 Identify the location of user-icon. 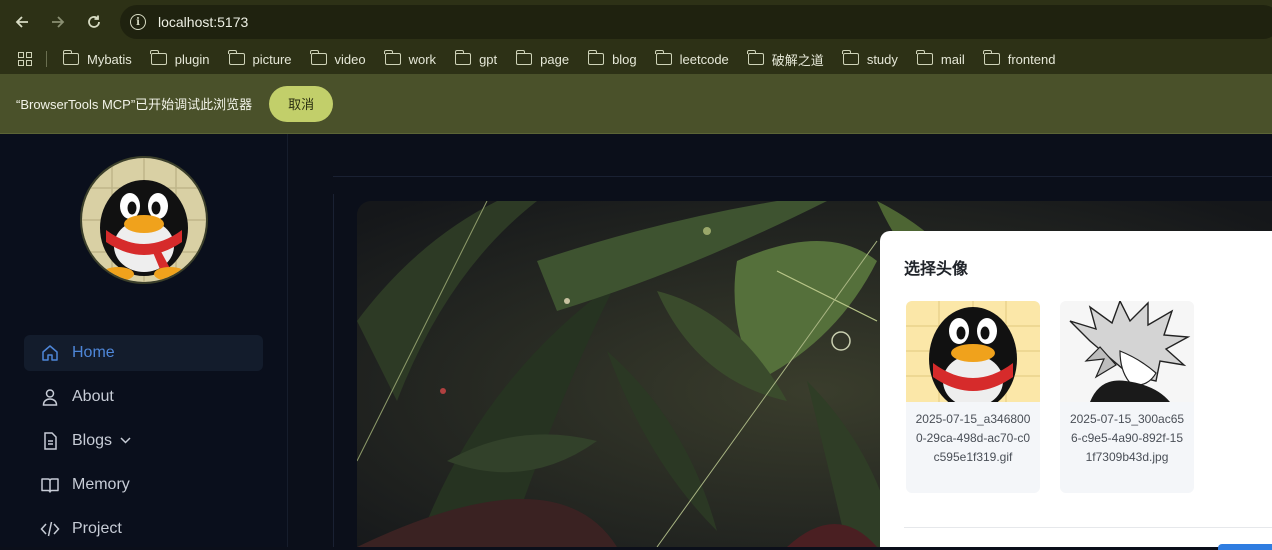
(50, 397).